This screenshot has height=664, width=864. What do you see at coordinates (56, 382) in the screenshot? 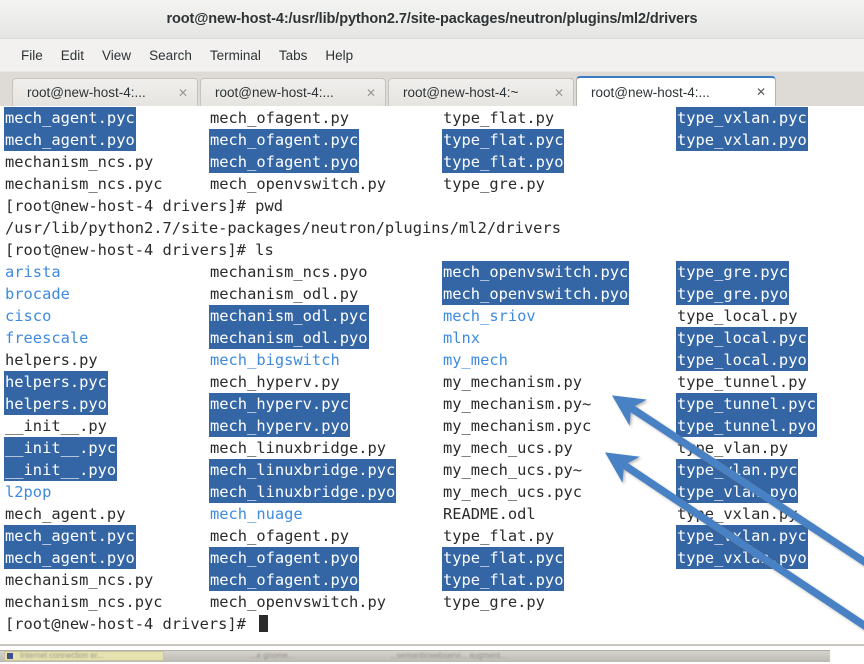
I see `file-entry: helpers.pyc` at bounding box center [56, 382].